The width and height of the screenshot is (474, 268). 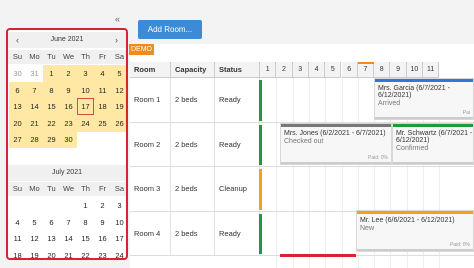 What do you see at coordinates (431, 70) in the screenshot?
I see `day-column-header: 11` at bounding box center [431, 70].